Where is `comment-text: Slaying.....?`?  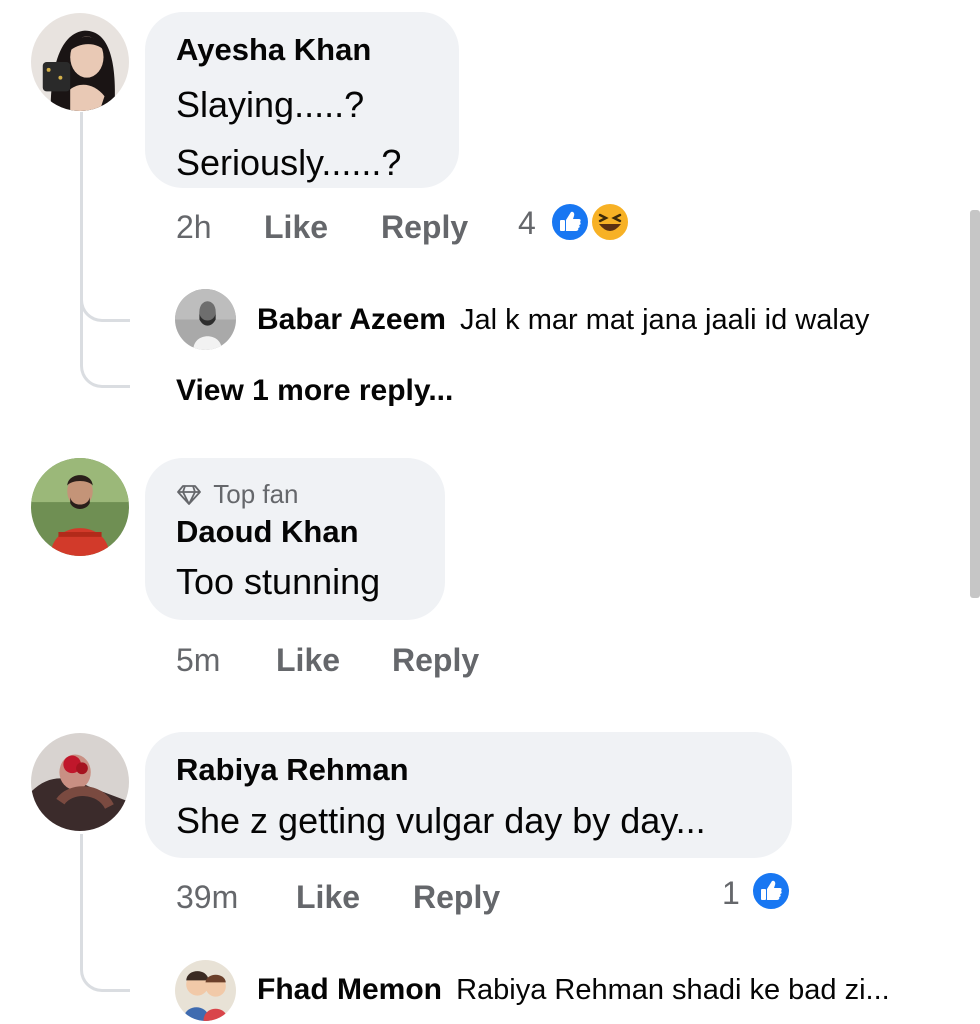 comment-text: Slaying.....? is located at coordinates (270, 104).